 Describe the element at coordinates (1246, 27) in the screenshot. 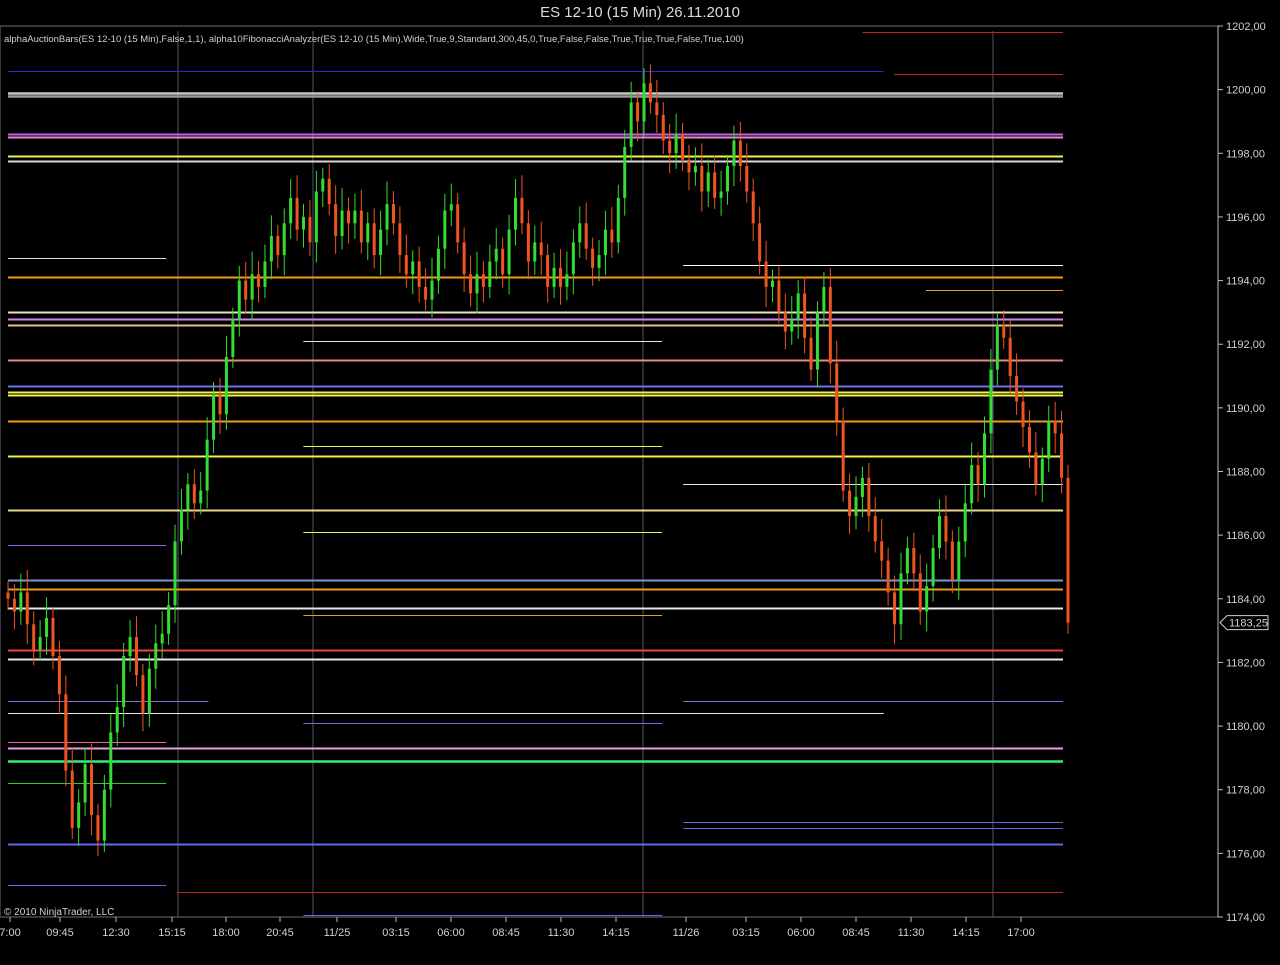

I see `y-tick-label: 1202,00` at that location.